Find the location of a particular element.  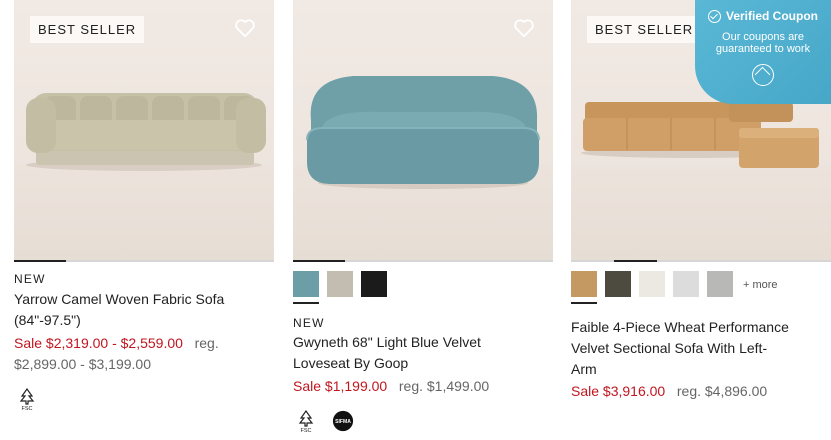

product-title-line: Loveseat By Goop is located at coordinates (423, 363).